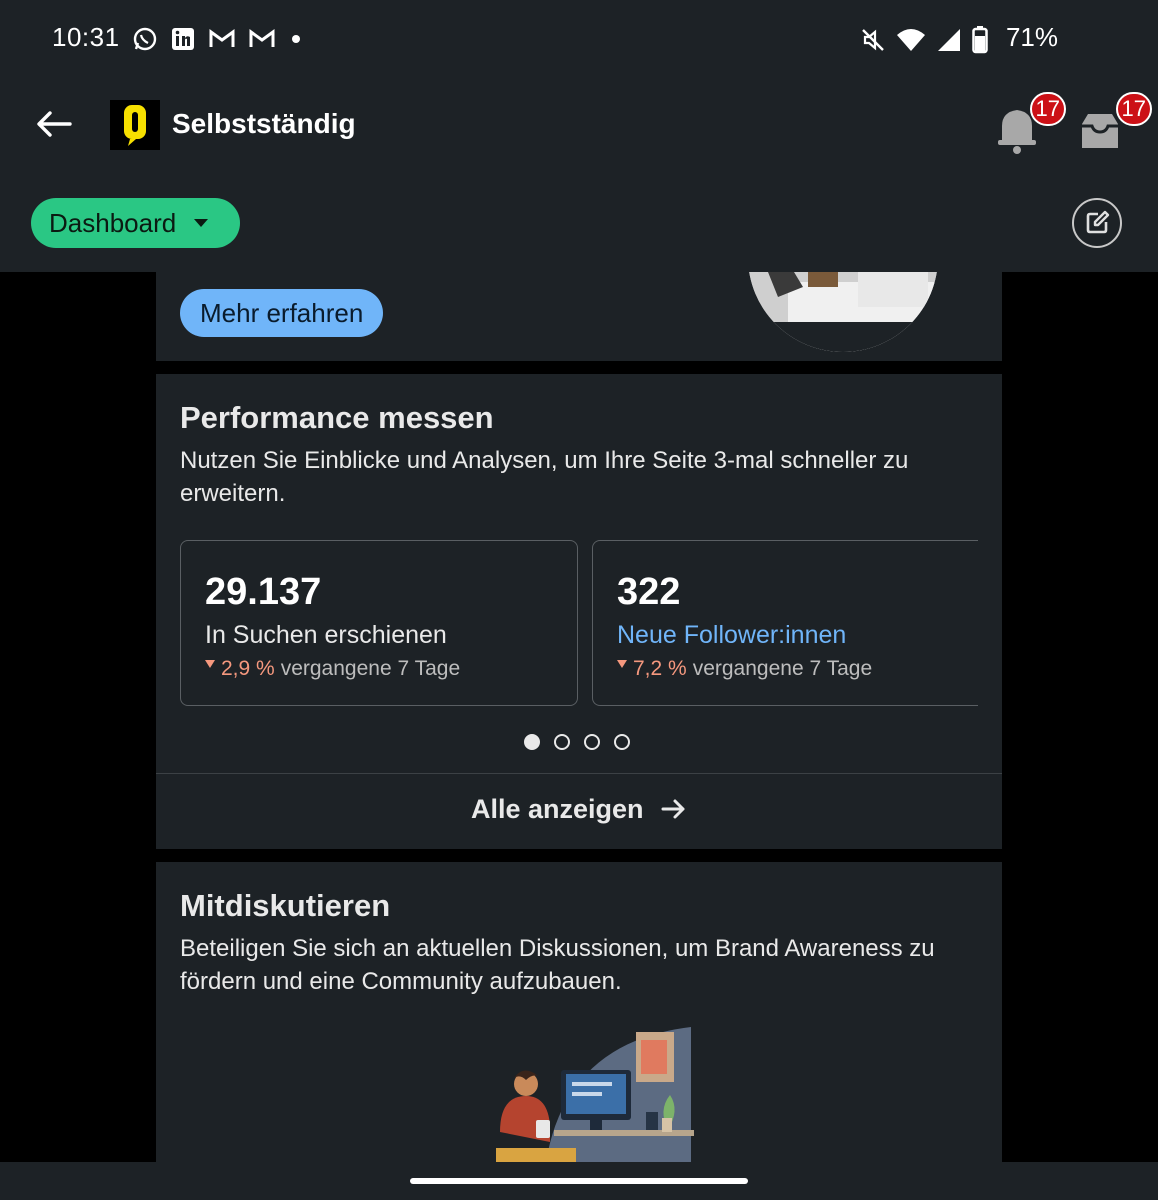  I want to click on page-title: Selbstständig, so click(264, 123).